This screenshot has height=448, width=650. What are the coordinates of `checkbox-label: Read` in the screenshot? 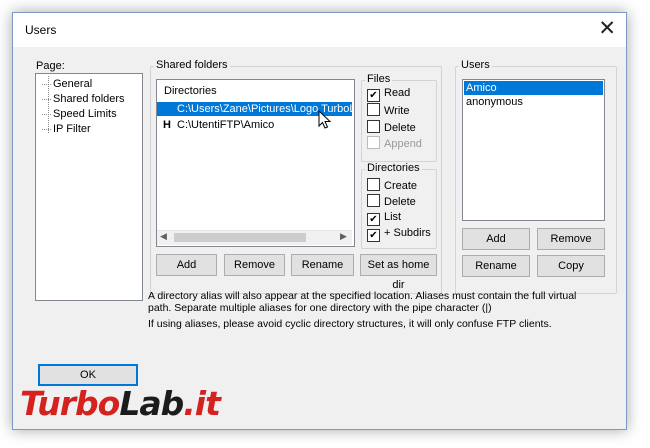 It's located at (397, 93).